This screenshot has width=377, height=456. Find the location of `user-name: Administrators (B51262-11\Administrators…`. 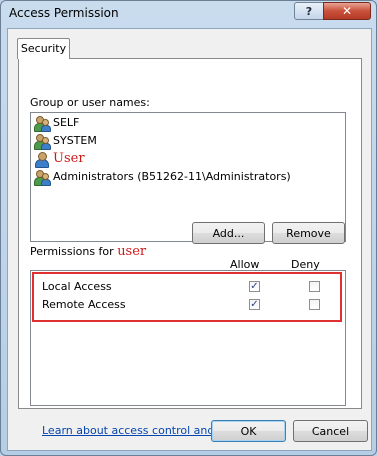

user-name: Administrators (B51262-11\Administrators… is located at coordinates (172, 176).